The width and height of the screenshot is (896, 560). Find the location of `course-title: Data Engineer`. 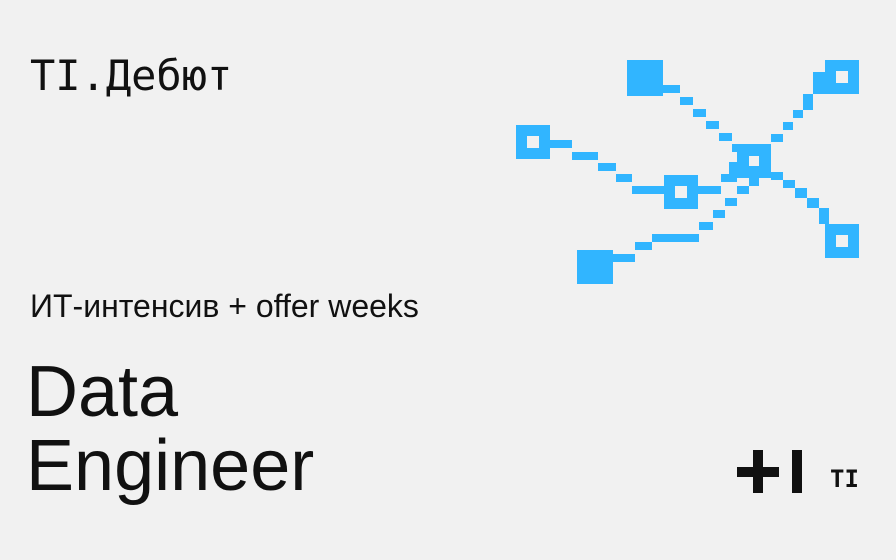

course-title: Data Engineer is located at coordinates (170, 429).